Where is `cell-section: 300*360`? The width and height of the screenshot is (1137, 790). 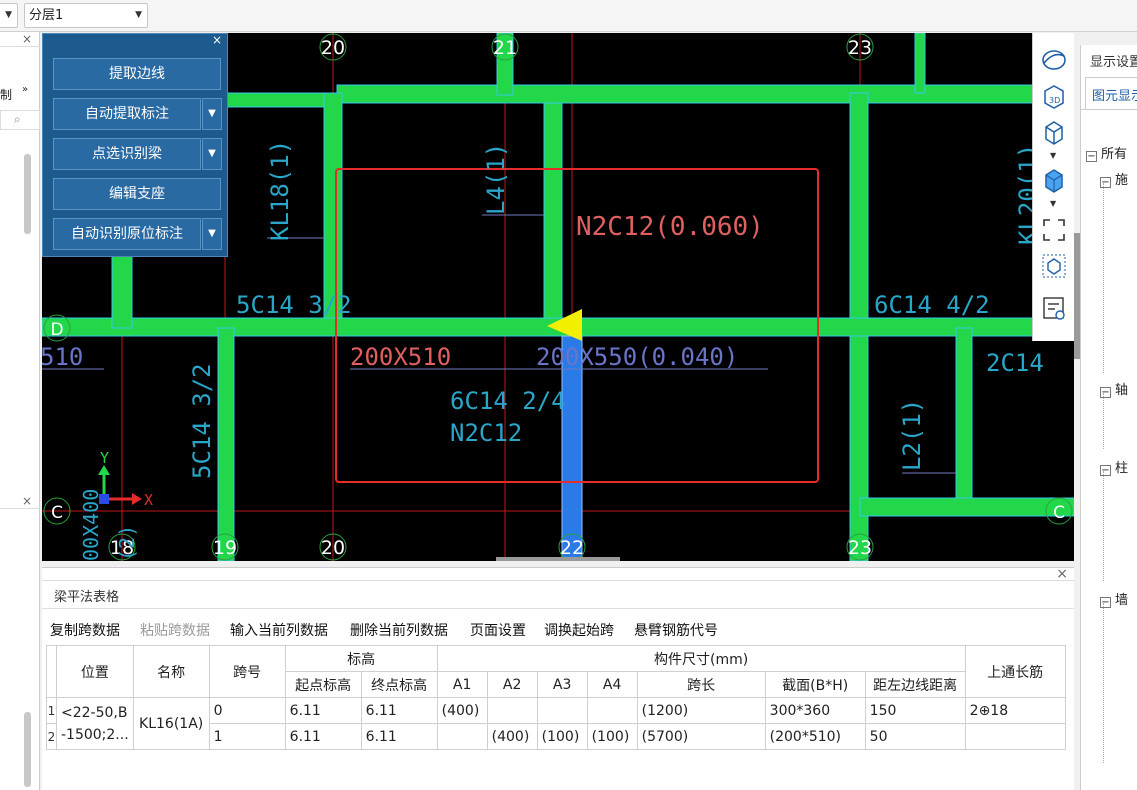 cell-section: 300*360 is located at coordinates (815, 710).